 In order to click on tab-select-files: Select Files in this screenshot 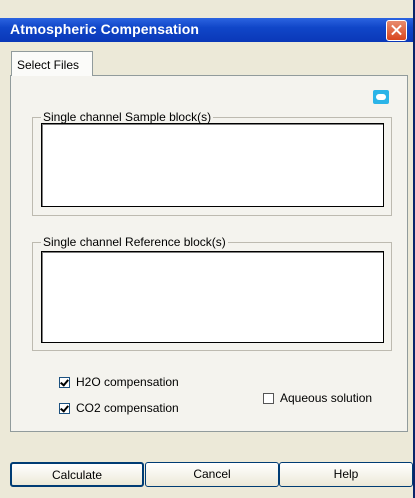, I will do `click(52, 63)`.